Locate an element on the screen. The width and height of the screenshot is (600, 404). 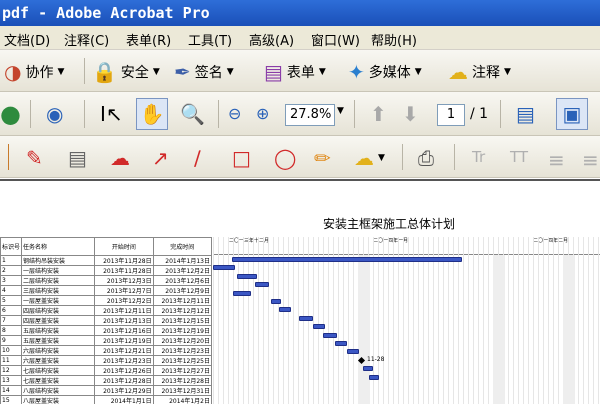
table-row: 6 四层结构安装 2013年12月11日 2013年12月12日 is located at coordinates (106, 310).